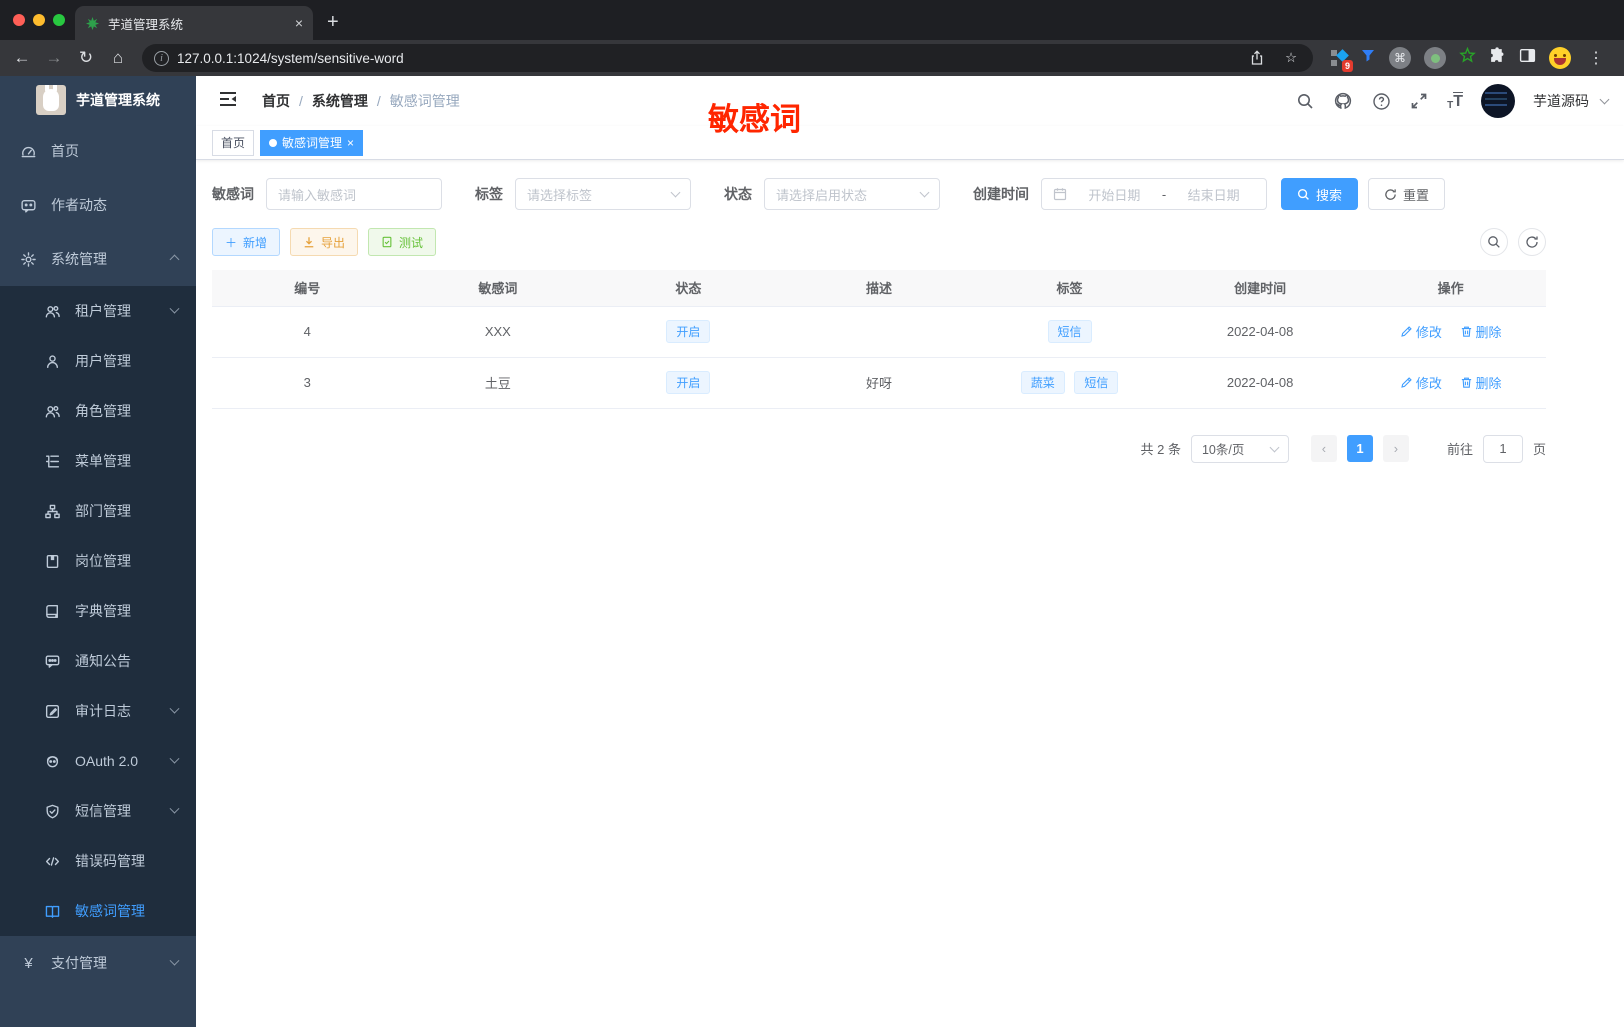 The image size is (1624, 1027). What do you see at coordinates (350, 143) in the screenshot?
I see `tag-close-icon: ×` at bounding box center [350, 143].